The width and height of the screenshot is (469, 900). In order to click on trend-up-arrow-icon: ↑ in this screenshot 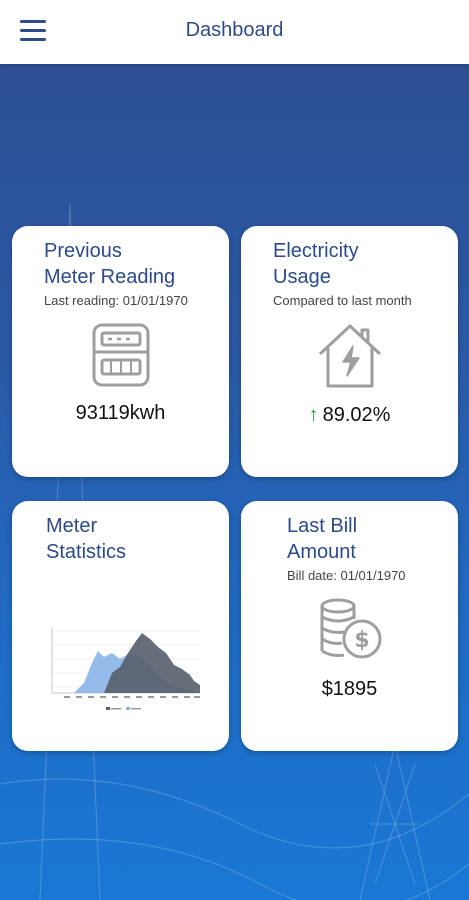, I will do `click(313, 415)`.